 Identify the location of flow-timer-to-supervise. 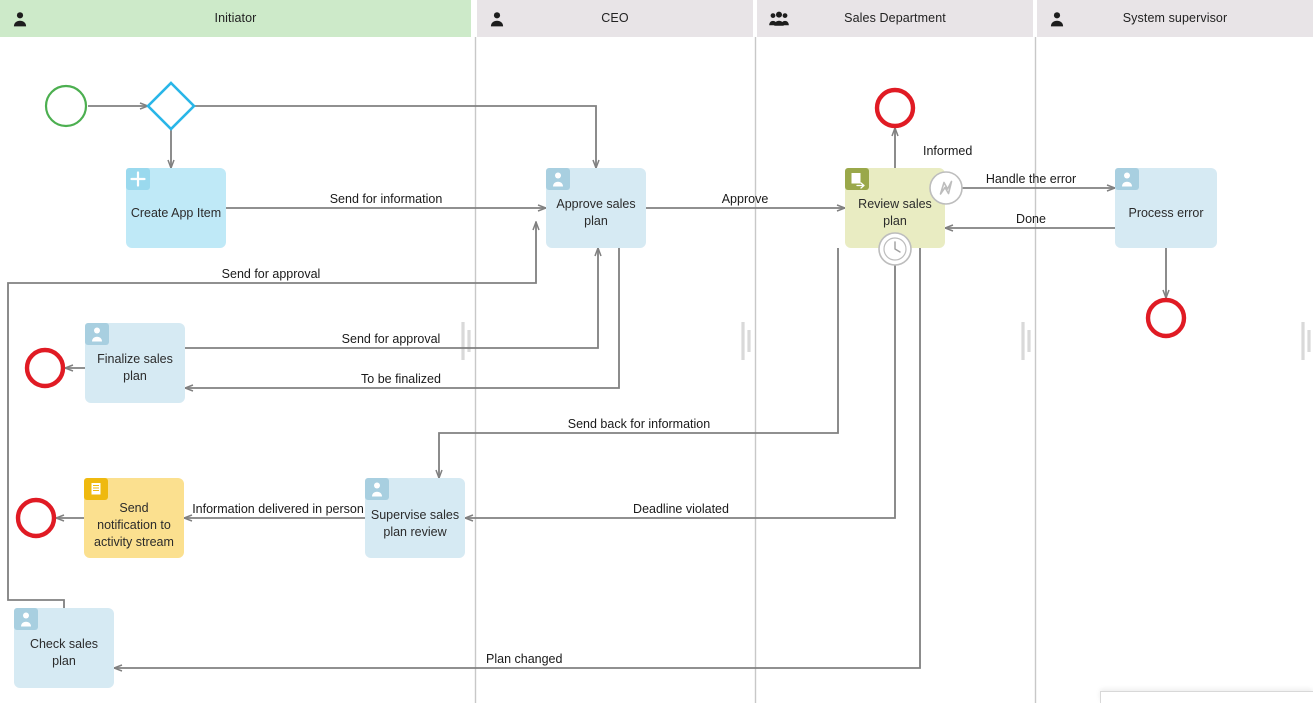
(680, 391).